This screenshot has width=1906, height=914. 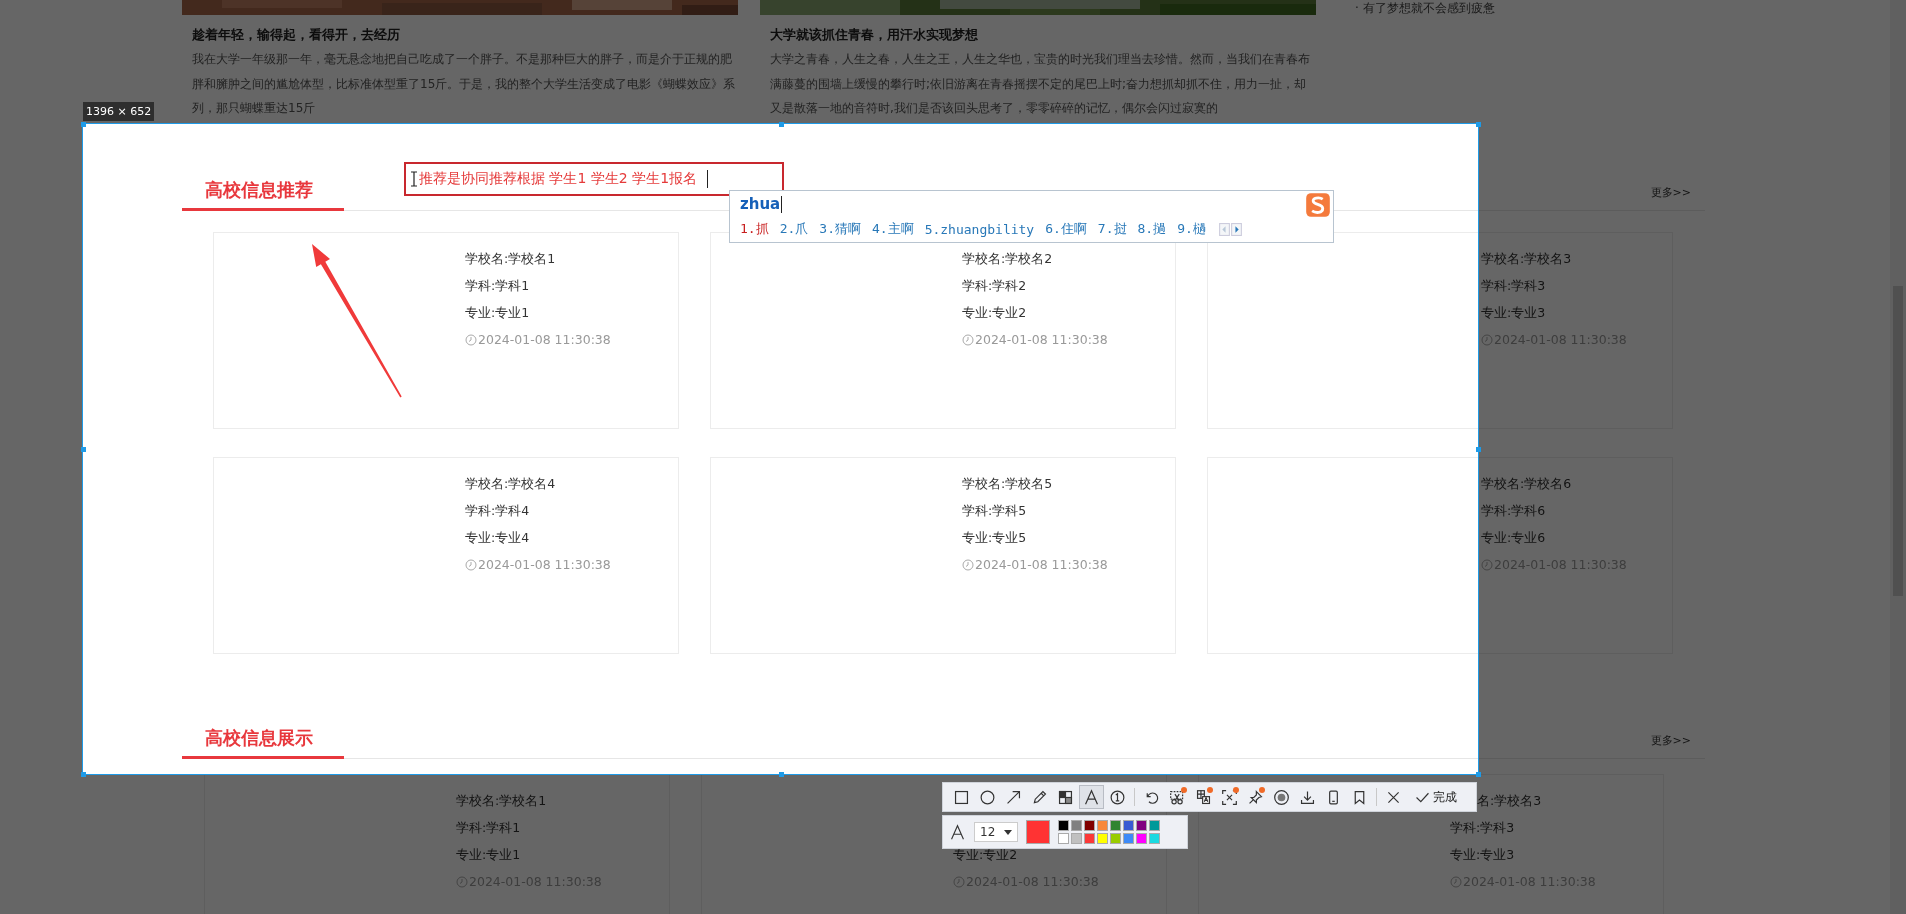 What do you see at coordinates (760, 204) in the screenshot?
I see `ime-input-text: zhua` at bounding box center [760, 204].